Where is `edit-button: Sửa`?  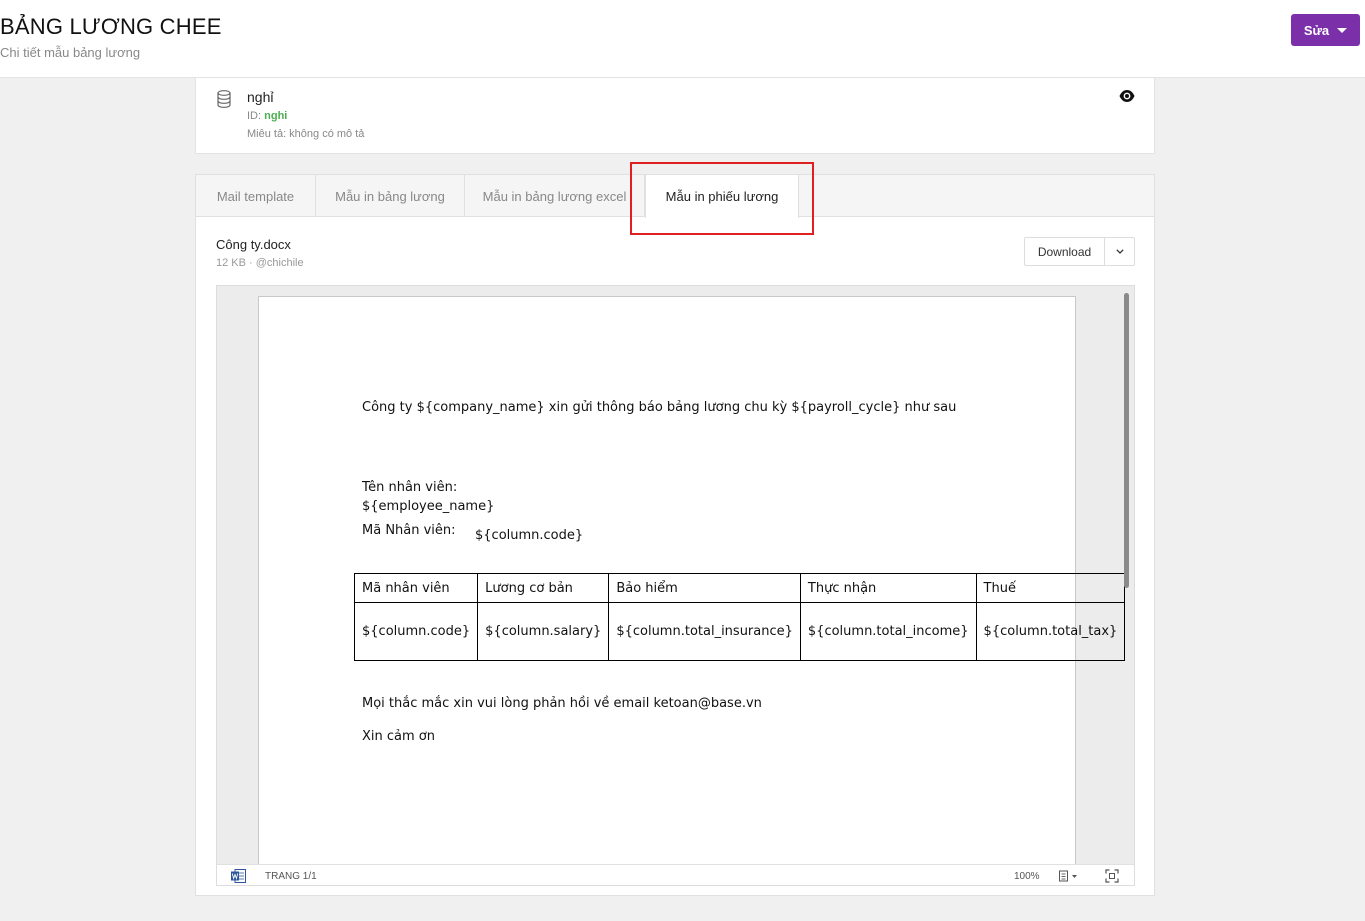 edit-button: Sửa is located at coordinates (1325, 30).